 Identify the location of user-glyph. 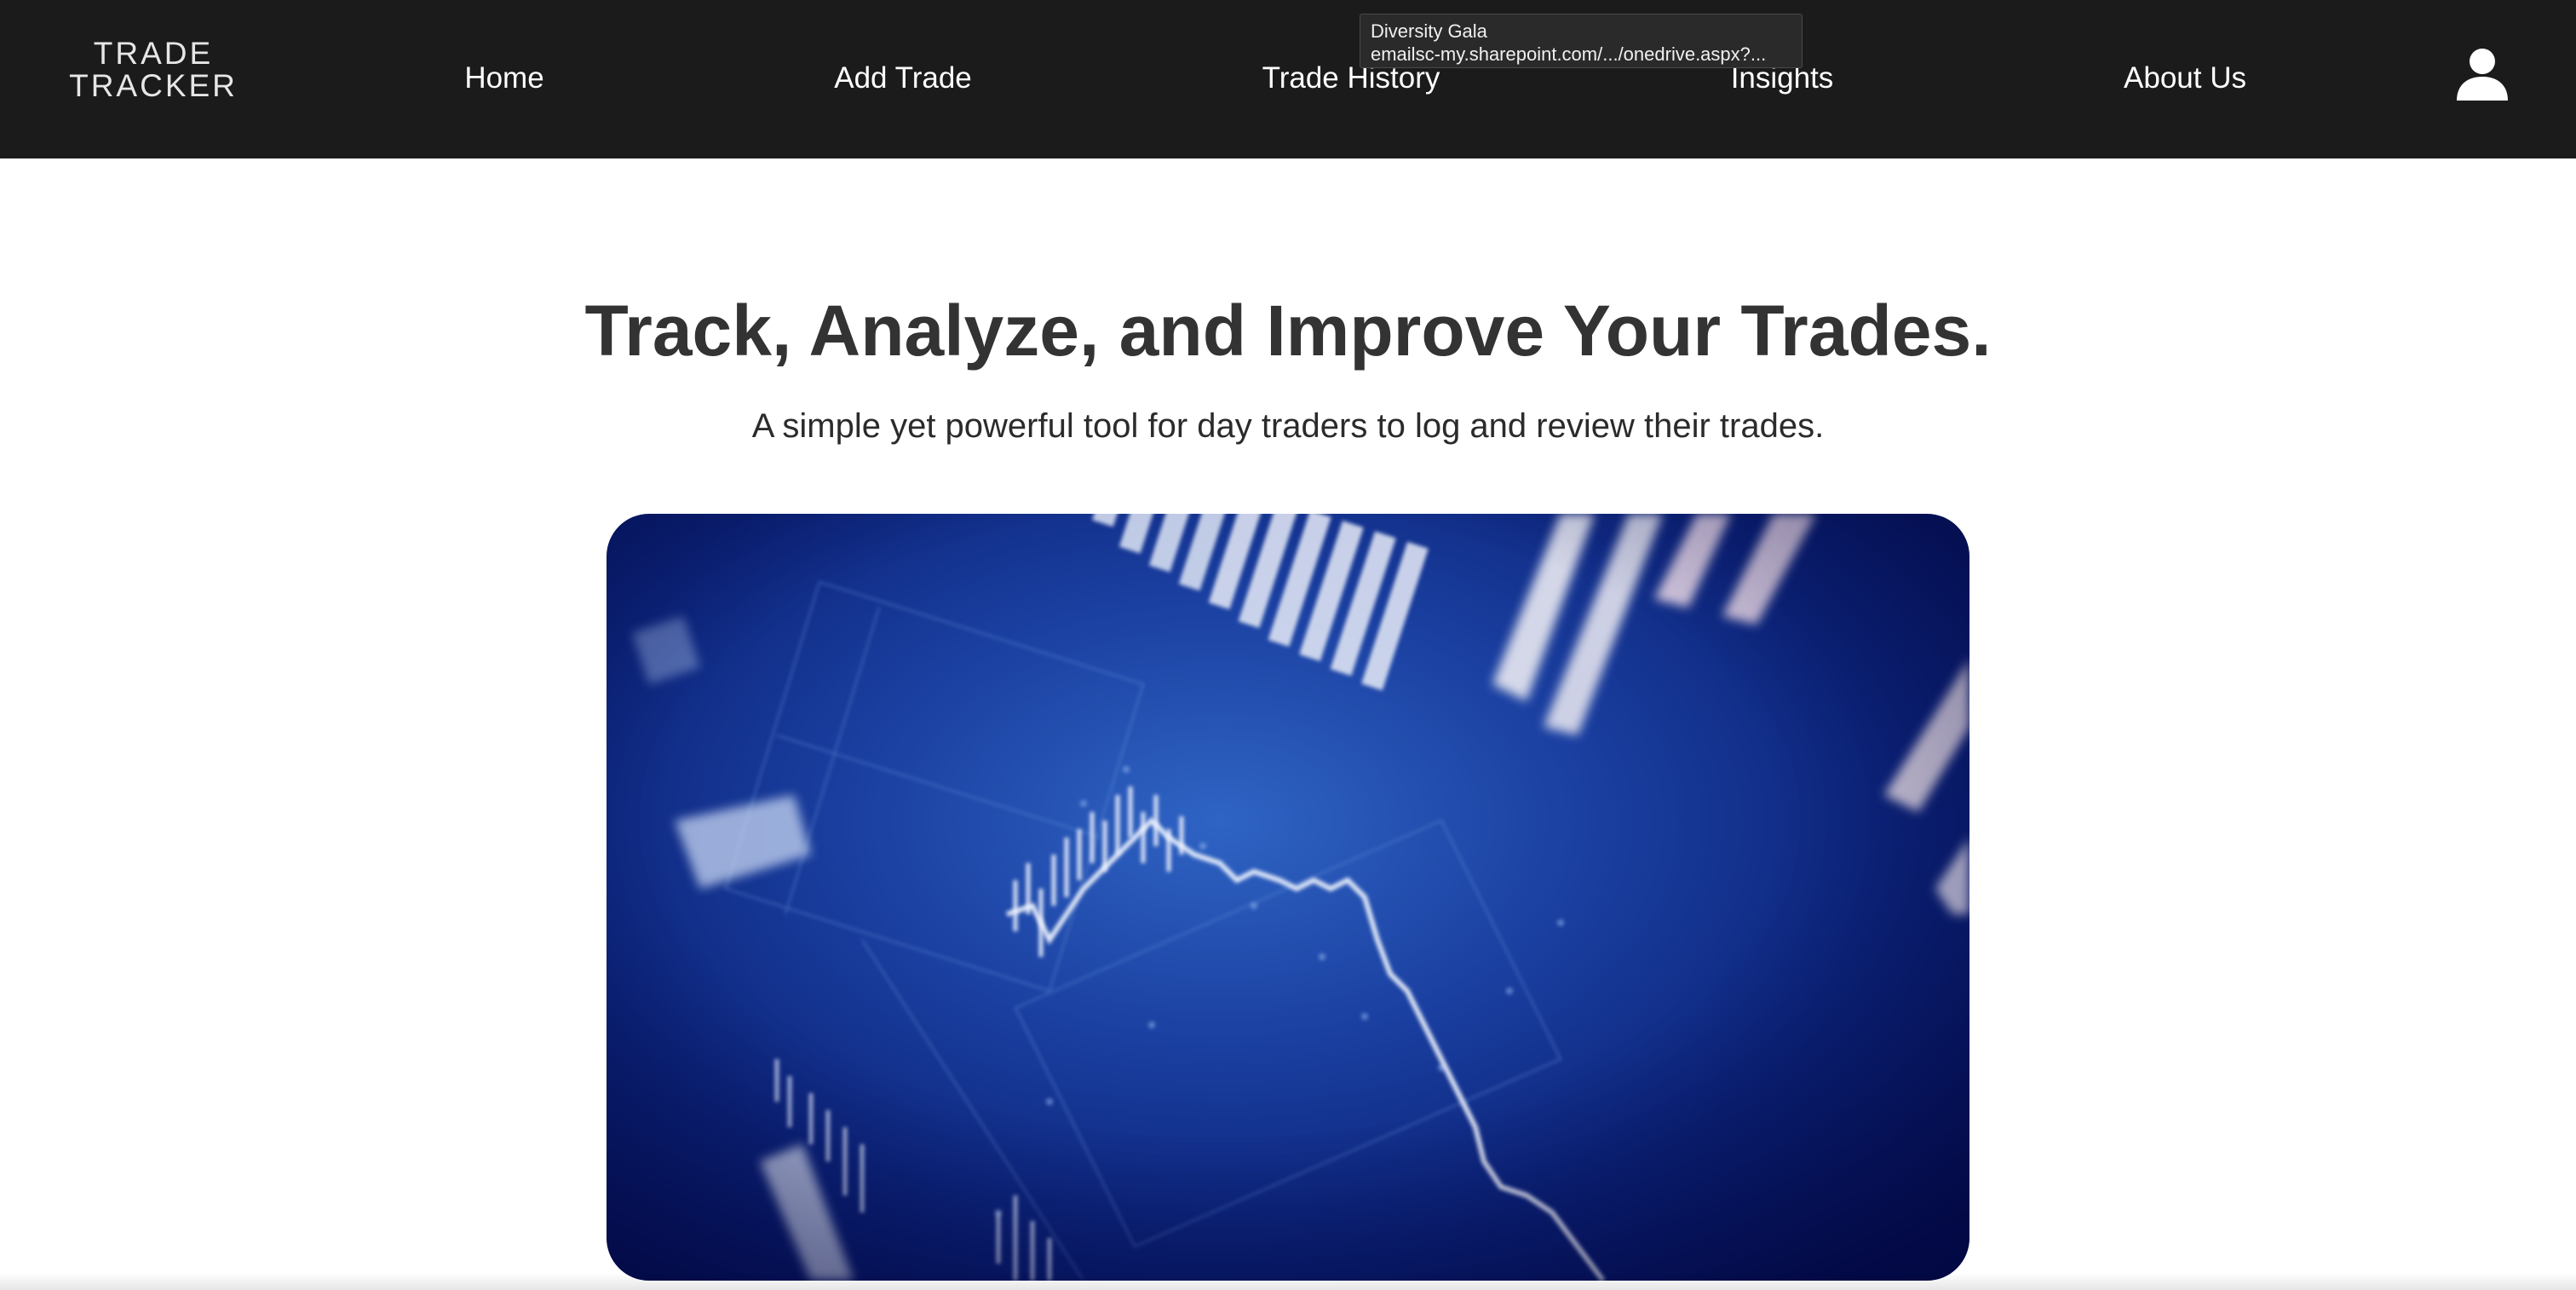
(2483, 75).